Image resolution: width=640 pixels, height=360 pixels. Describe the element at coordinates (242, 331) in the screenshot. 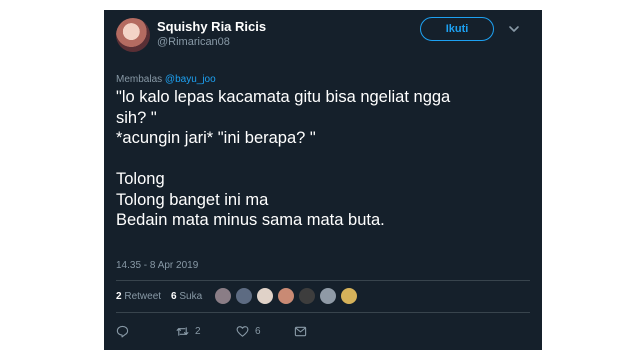

I see `heart-icon` at that location.